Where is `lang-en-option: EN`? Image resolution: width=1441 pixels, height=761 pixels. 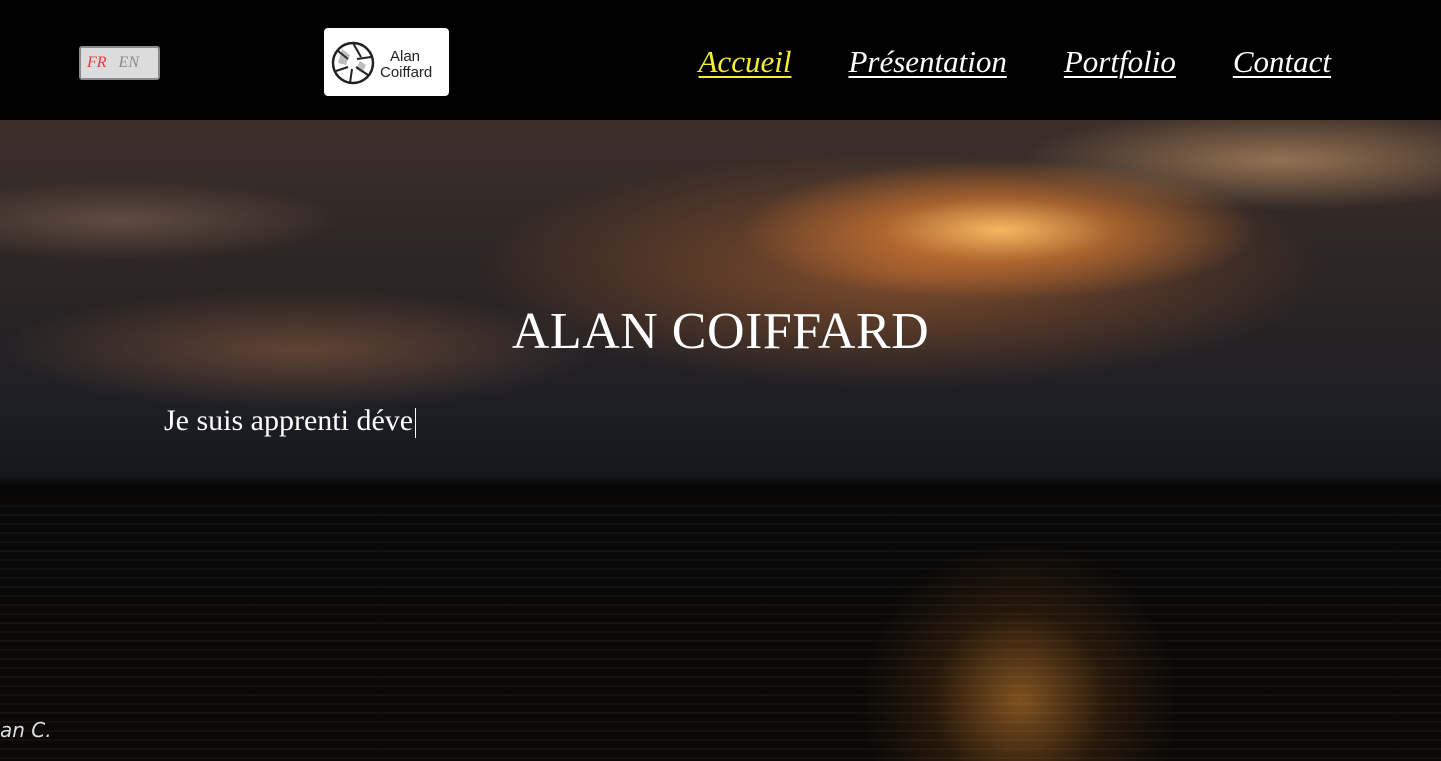
lang-en-option: EN is located at coordinates (129, 63).